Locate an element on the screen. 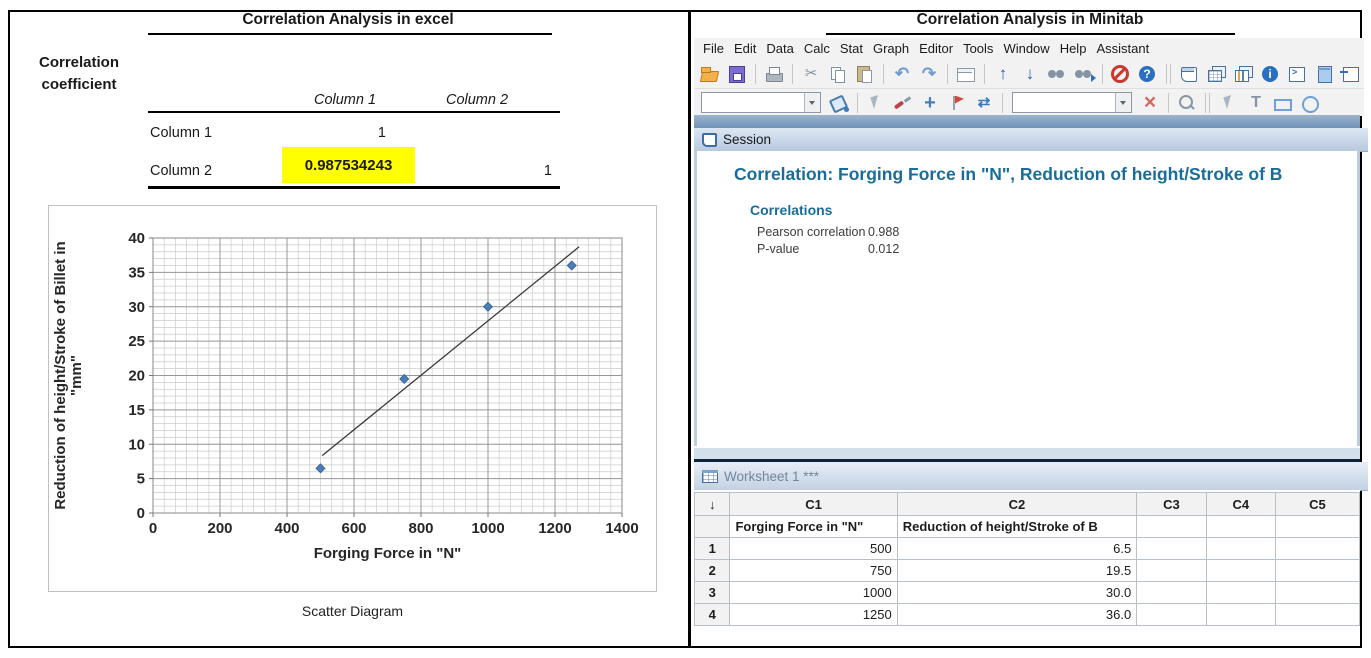 This screenshot has width=1371, height=658. cell-c5-row4 is located at coordinates (1317, 614).